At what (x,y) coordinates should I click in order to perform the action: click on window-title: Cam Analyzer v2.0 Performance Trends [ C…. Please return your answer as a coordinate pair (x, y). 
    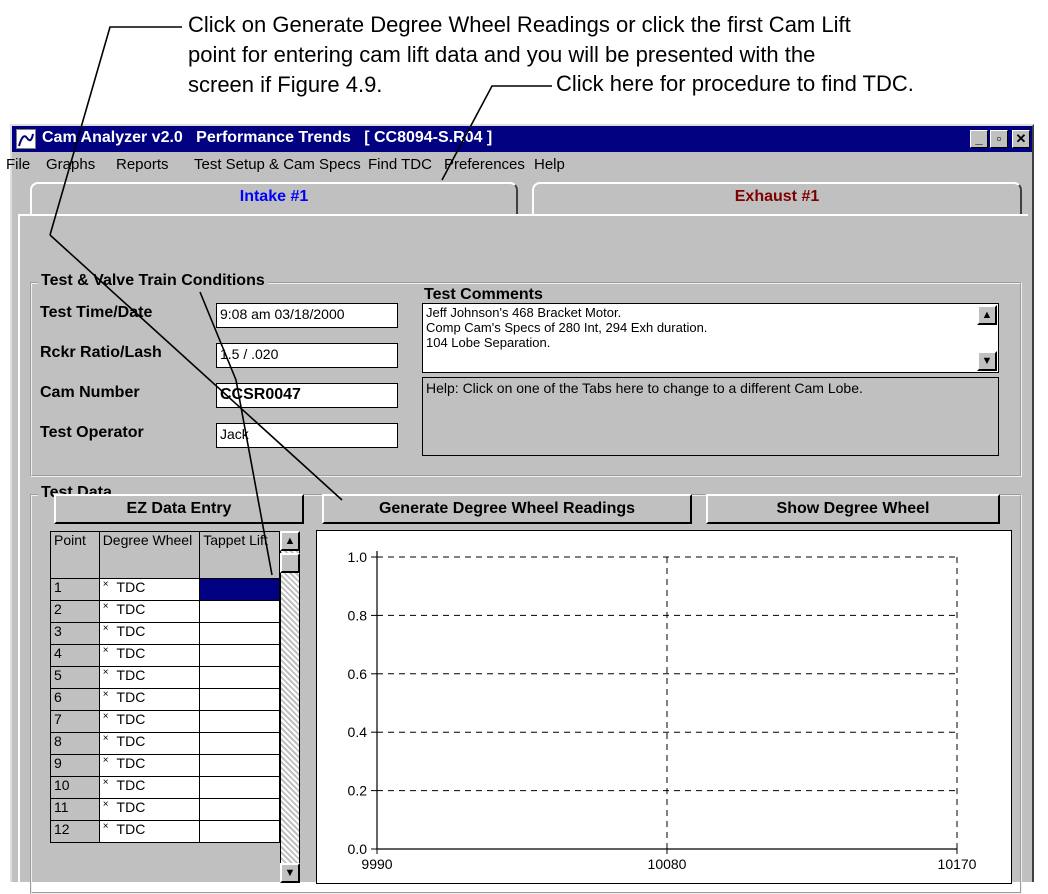
    Looking at the image, I should click on (267, 137).